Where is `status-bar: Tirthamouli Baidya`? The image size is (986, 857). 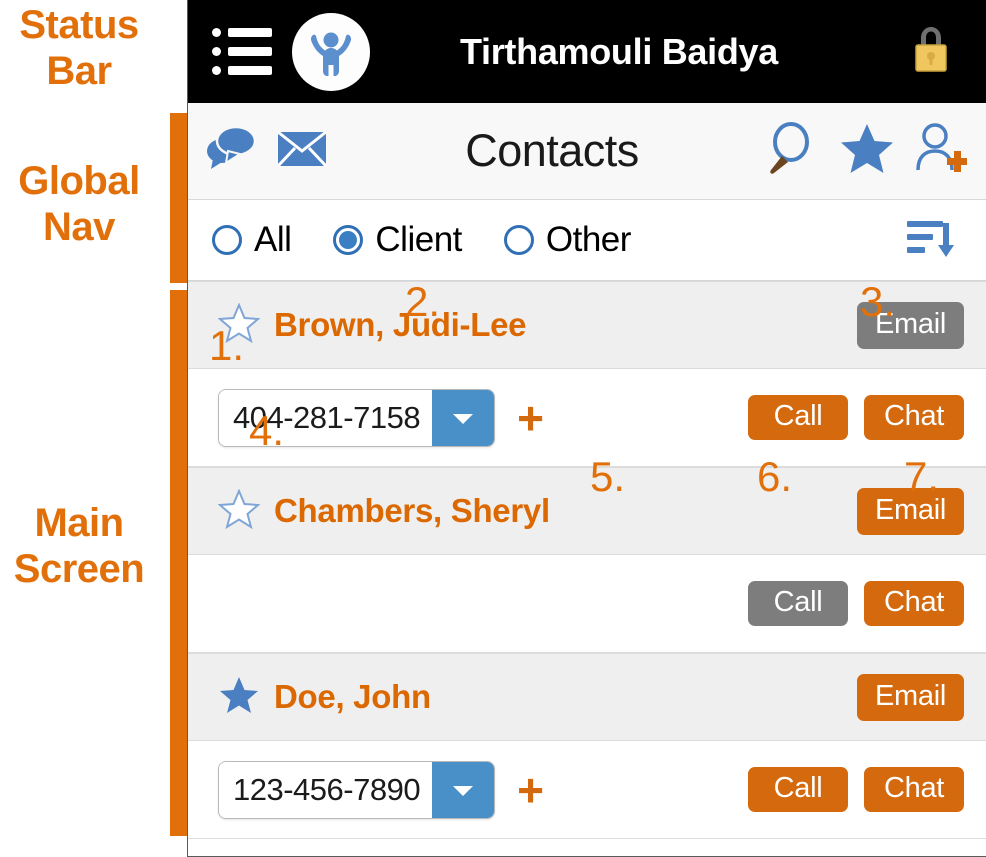
status-bar: Tirthamouli Baidya is located at coordinates (587, 51).